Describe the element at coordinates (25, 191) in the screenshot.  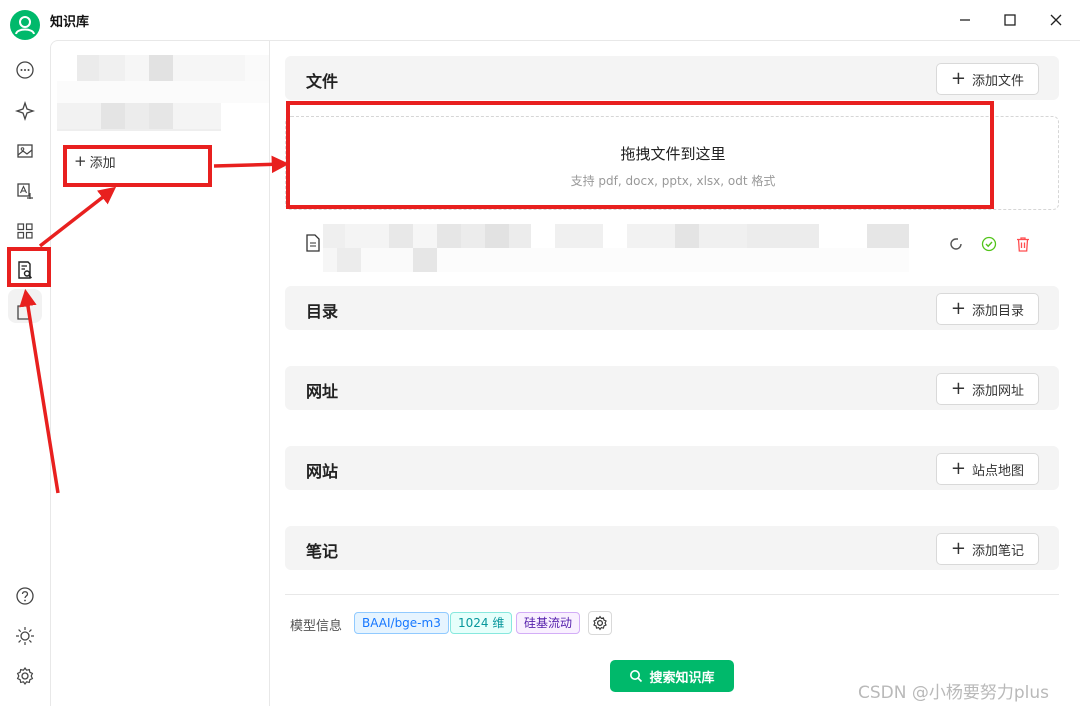
I see `translate-icon` at that location.